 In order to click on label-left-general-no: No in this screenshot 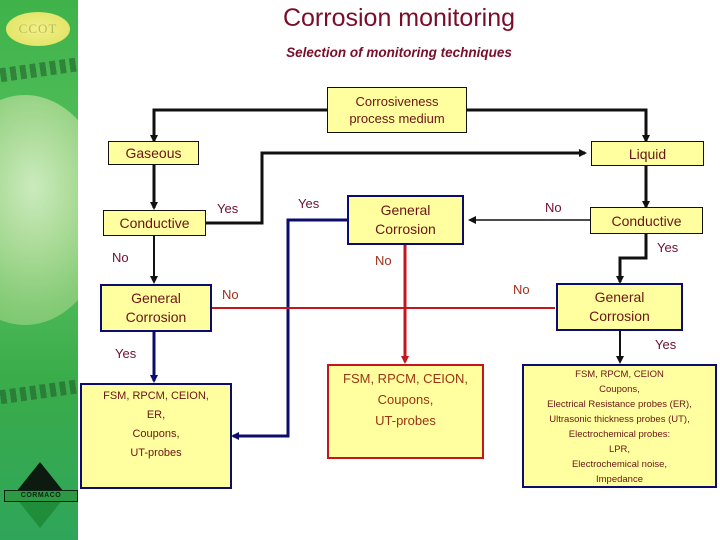, I will do `click(230, 294)`.